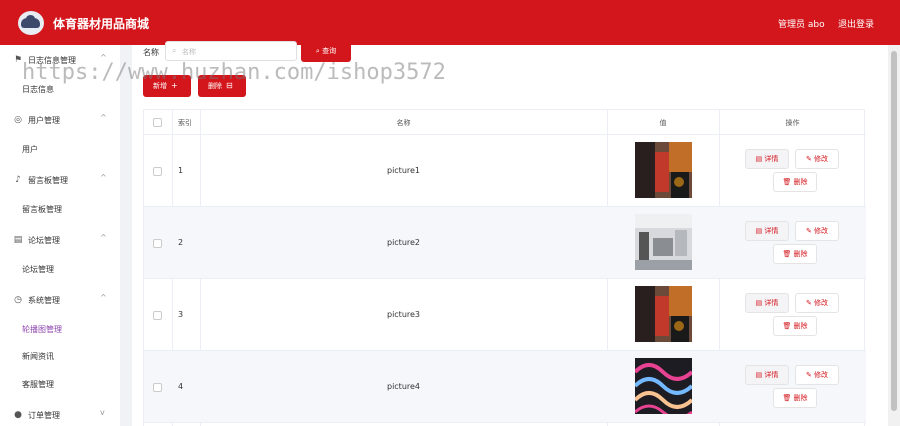 The height and width of the screenshot is (426, 900). Describe the element at coordinates (38, 269) in the screenshot. I see `sidebar-item-forum: 论坛管理` at that location.